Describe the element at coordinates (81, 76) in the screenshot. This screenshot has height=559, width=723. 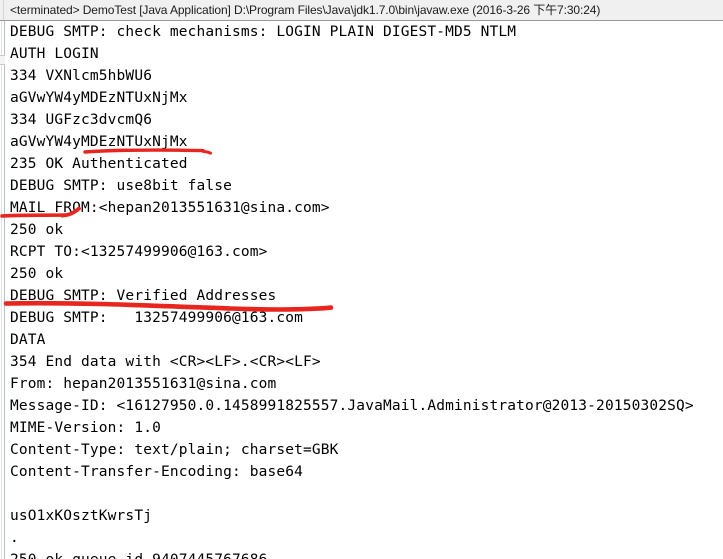
I see `console-line: 334 VXNlcm5hbWU6` at that location.